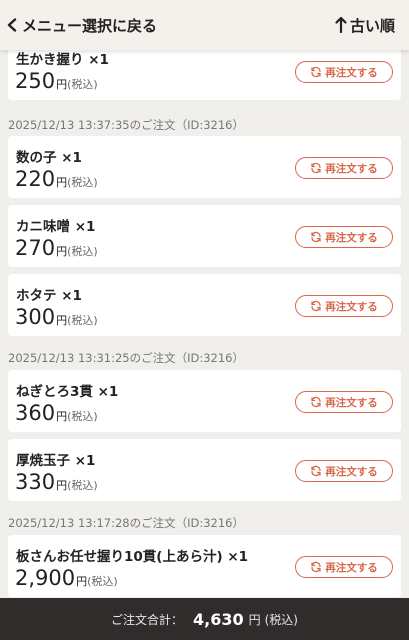 Image resolution: width=409 pixels, height=640 pixels. I want to click on chevron-left-icon, so click(12, 25).